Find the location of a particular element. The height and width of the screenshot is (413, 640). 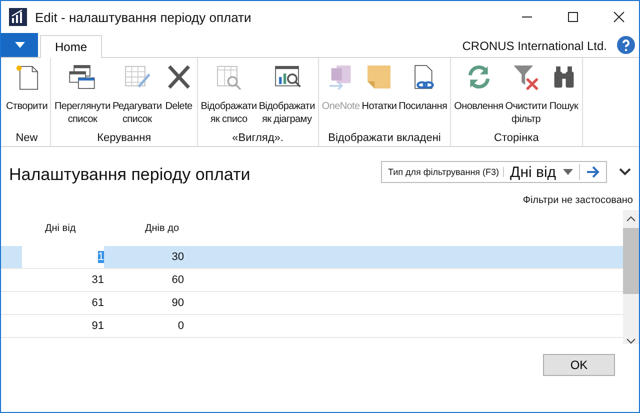

scrollbar is located at coordinates (631, 277).